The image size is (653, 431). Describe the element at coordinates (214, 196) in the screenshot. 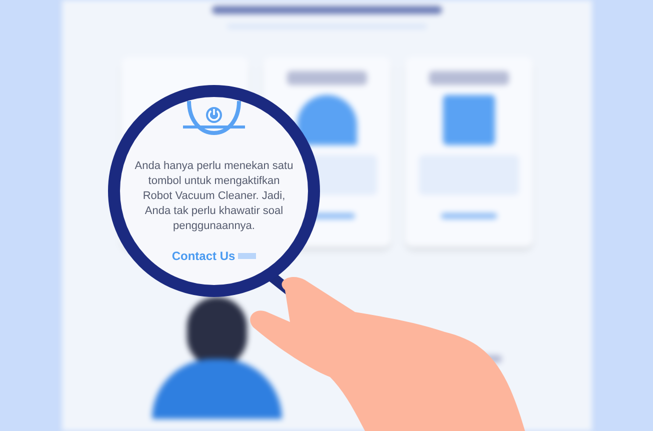

I see `lens-text: Anda hanya perlu menekan satu tombol untuk mengaktifkan Robot Vacuum Cleaner. Jadi, Anda tak perlu khawatir soal penggunaannya.` at that location.